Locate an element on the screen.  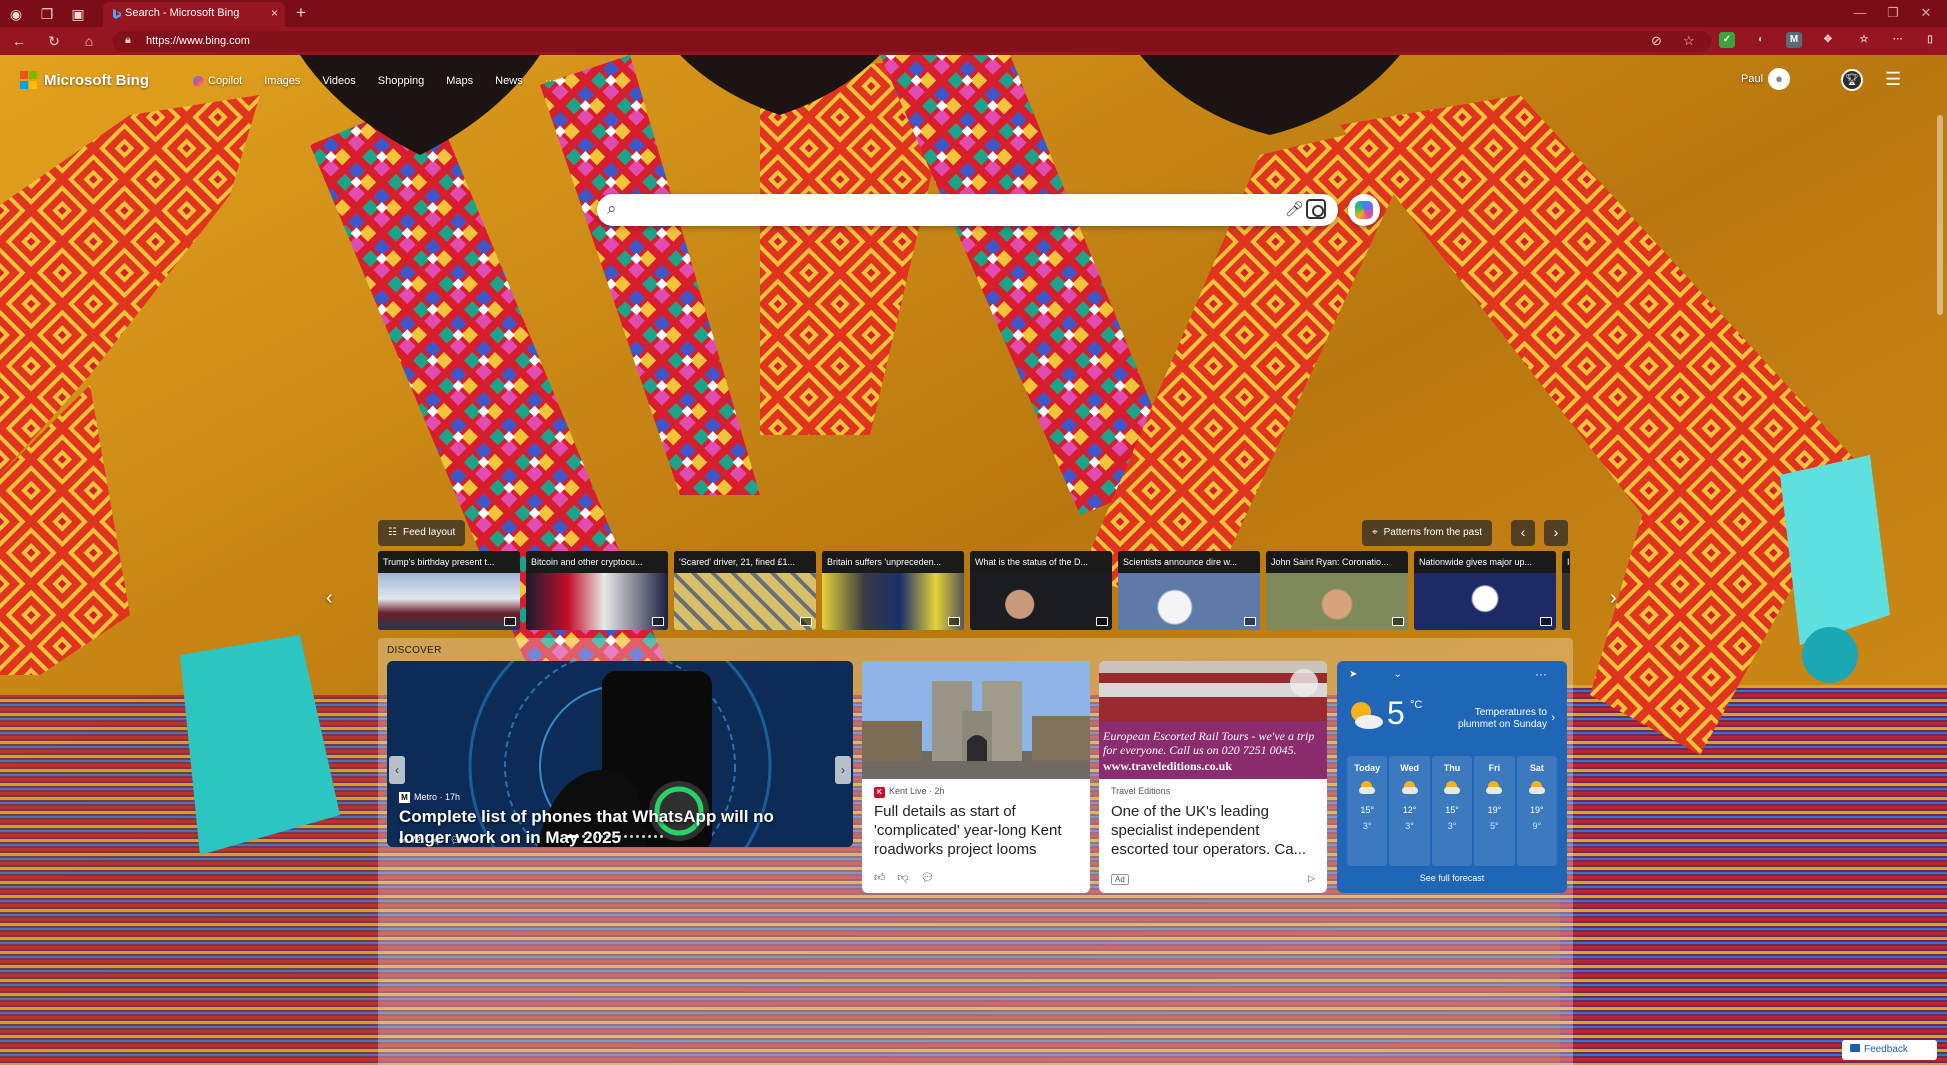
microphone-icon: 🎤︎ is located at coordinates (1294, 209).